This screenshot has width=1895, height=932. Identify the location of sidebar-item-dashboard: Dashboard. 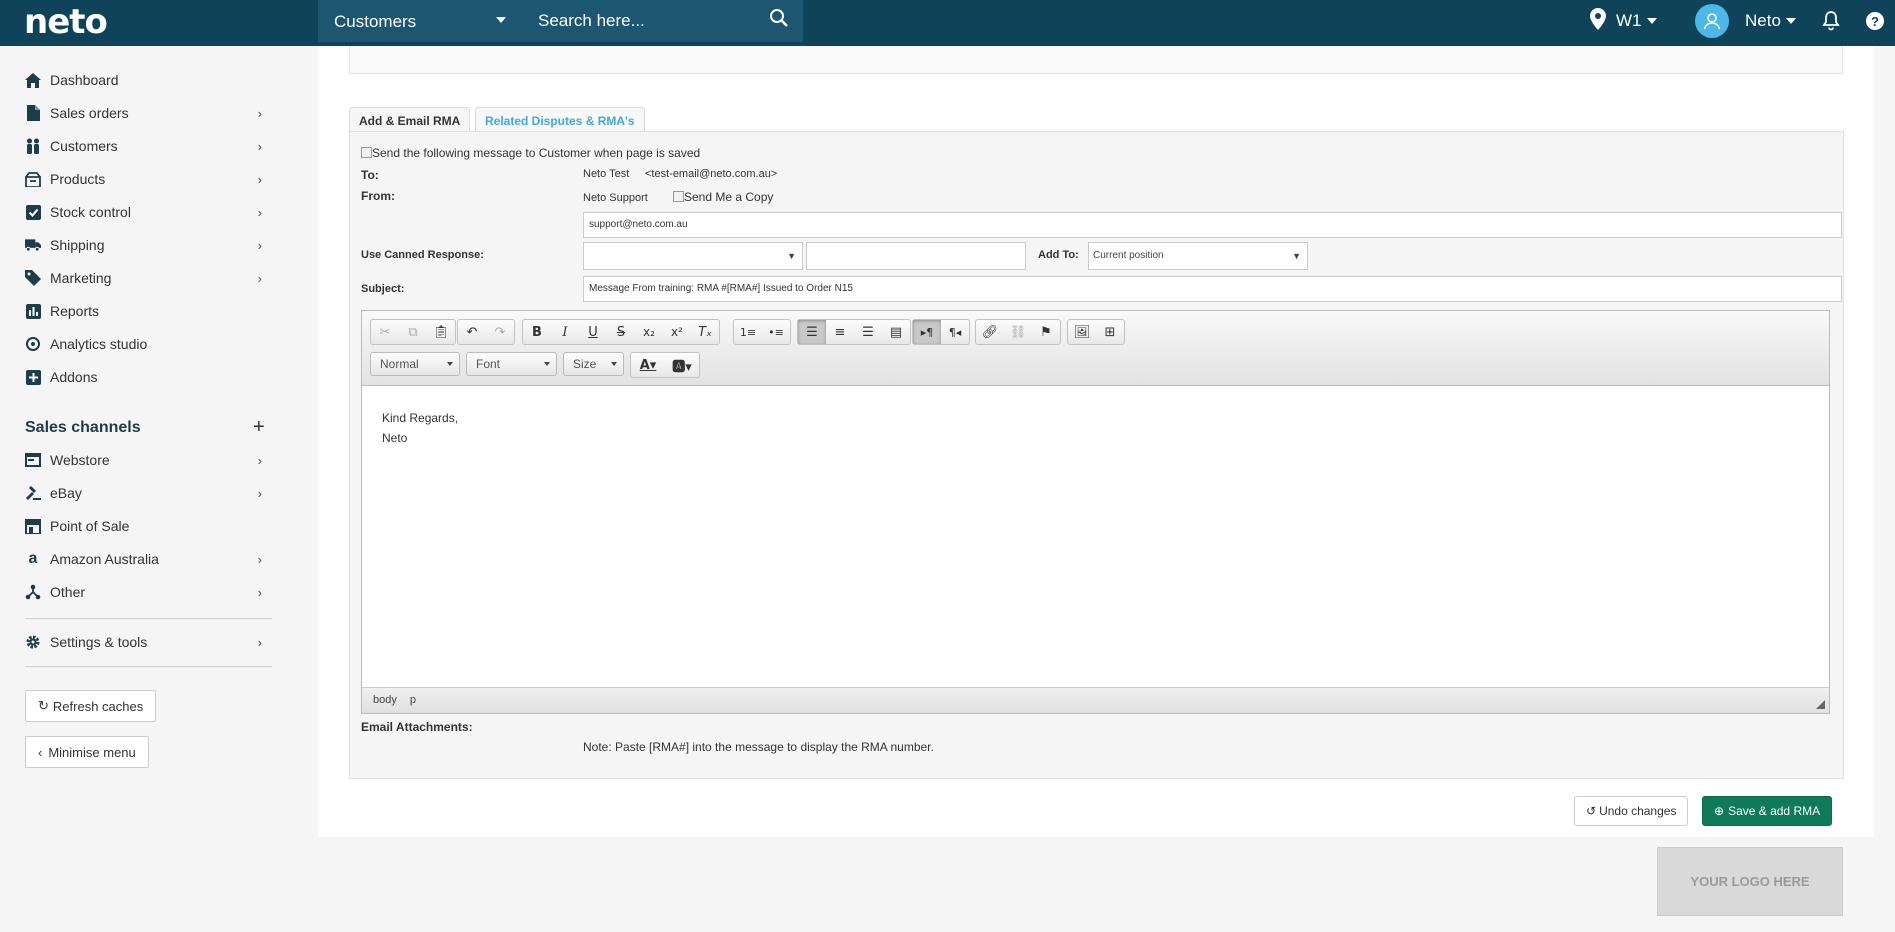
(148, 80).